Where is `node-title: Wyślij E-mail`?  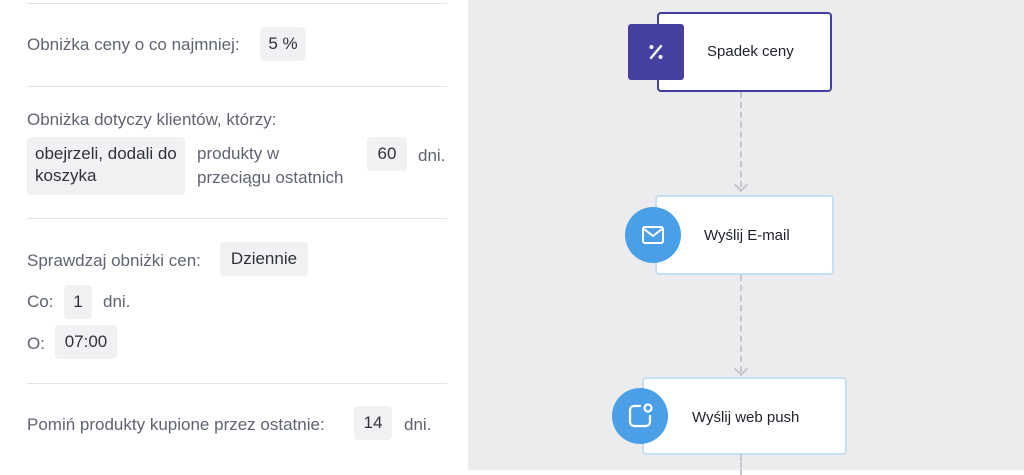 node-title: Wyślij E-mail is located at coordinates (747, 235).